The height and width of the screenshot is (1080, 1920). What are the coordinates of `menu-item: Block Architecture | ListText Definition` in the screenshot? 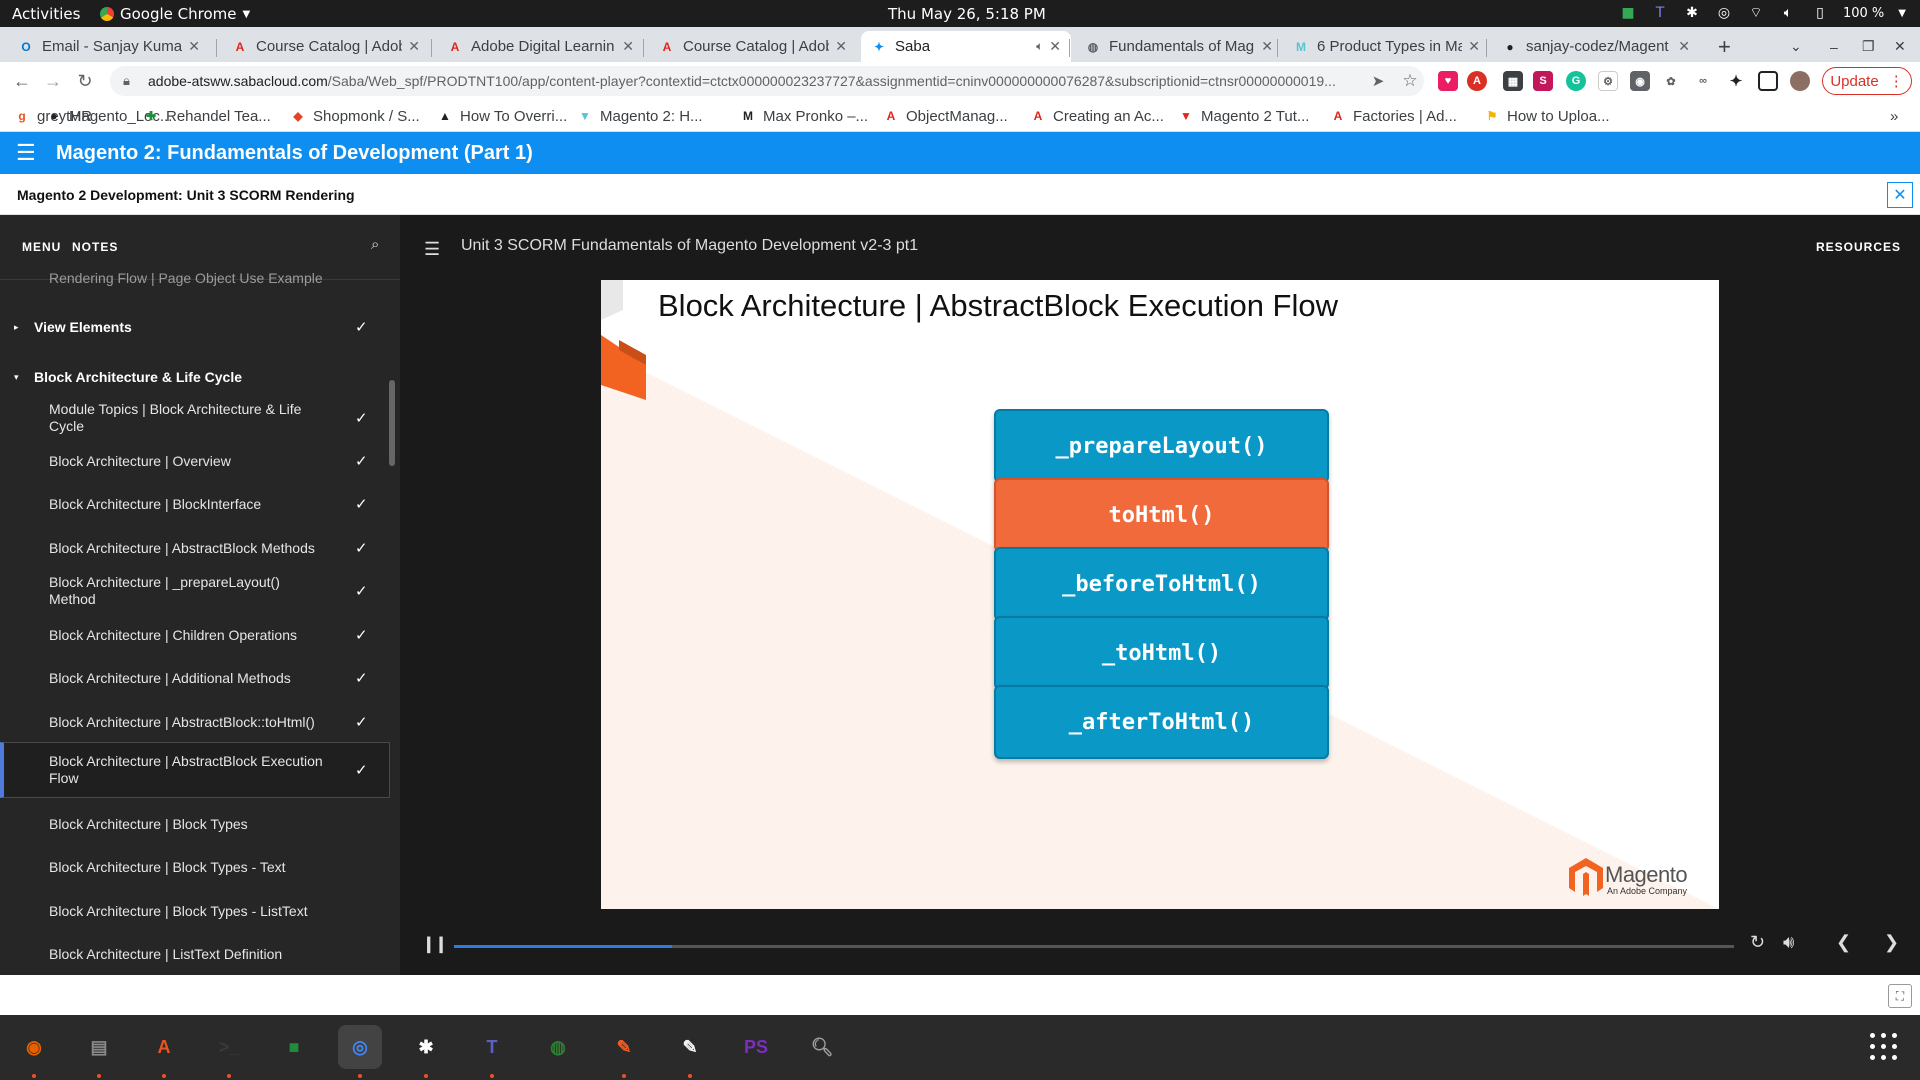 It's located at (195, 954).